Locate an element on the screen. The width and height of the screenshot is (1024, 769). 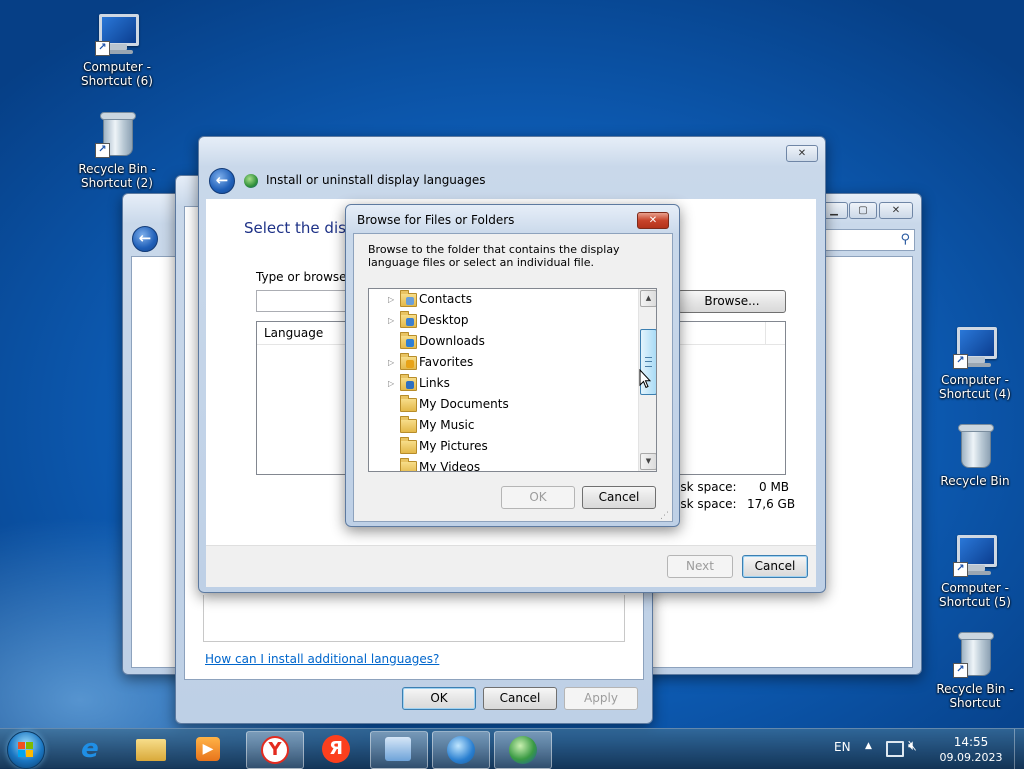
type-or-browse-label: Type or browse t is located at coordinates (306, 277).